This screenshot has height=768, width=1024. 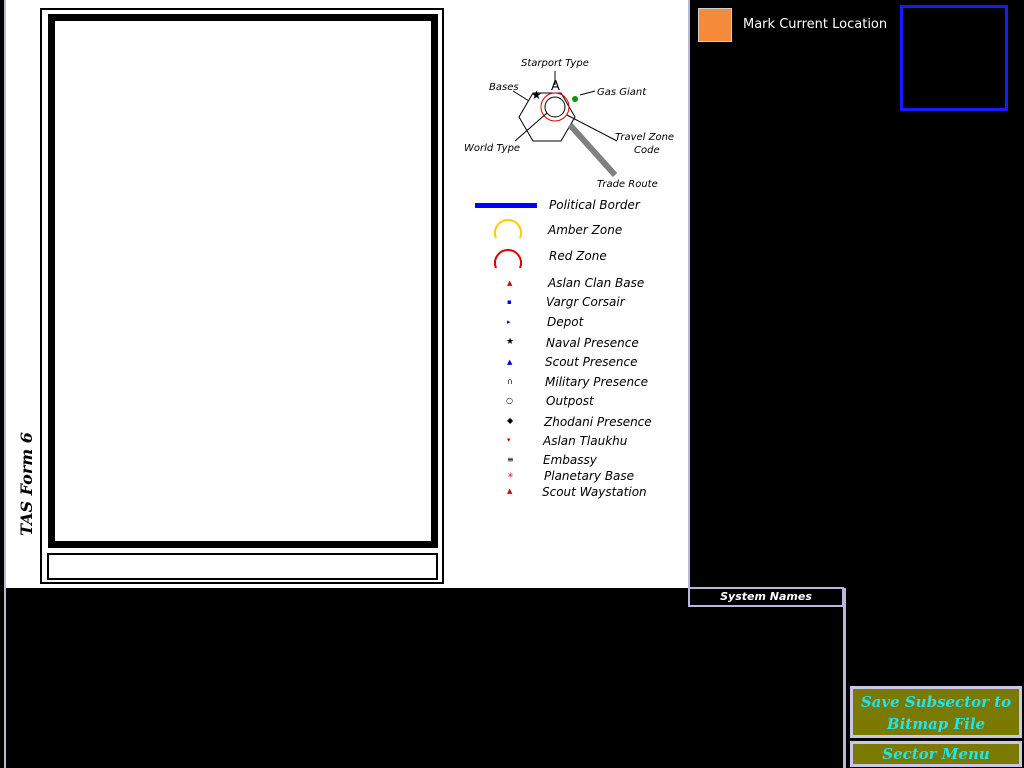 I want to click on aslan-tlaukhu-icon: ▾, so click(x=509, y=440).